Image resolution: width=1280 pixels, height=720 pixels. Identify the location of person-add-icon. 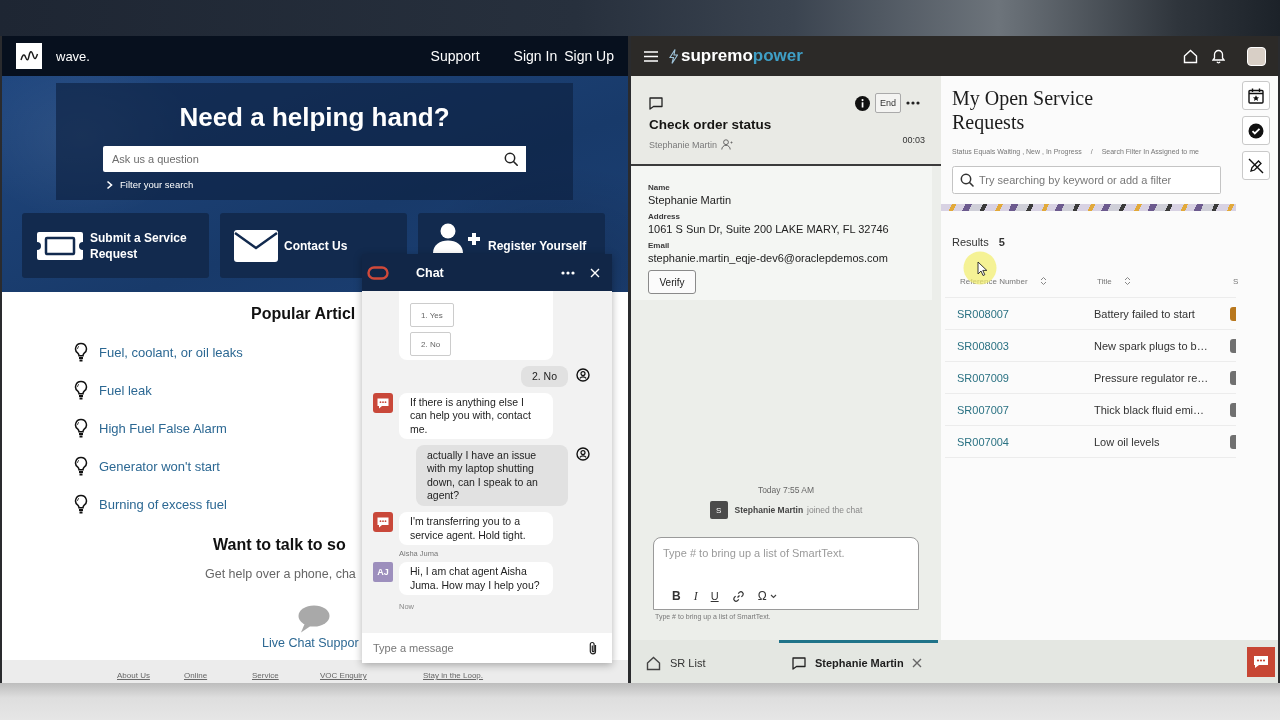
(457, 238).